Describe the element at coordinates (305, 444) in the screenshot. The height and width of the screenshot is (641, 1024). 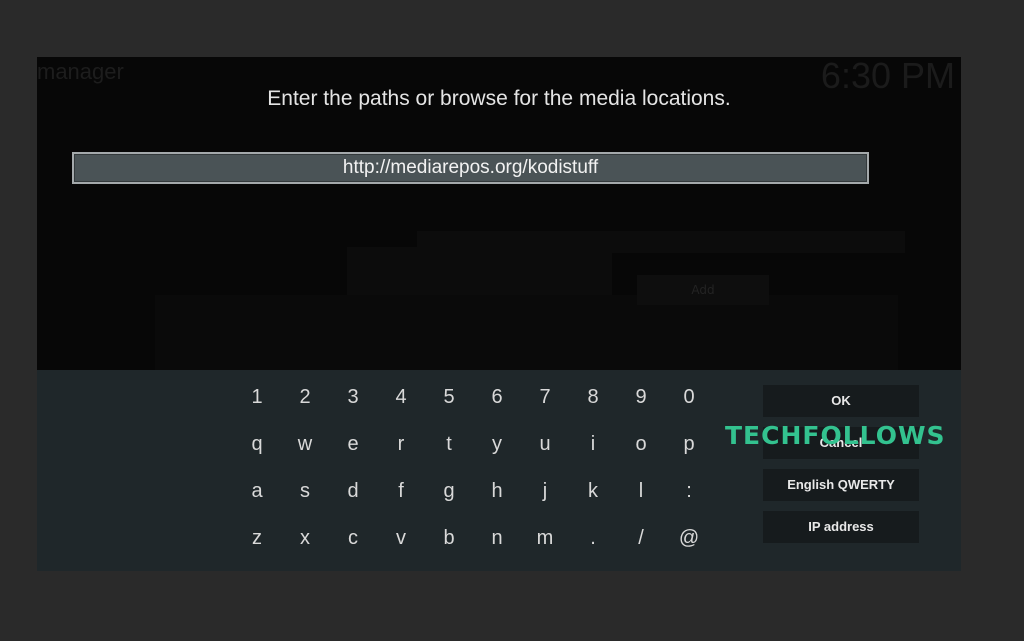
I see `key: w` at that location.